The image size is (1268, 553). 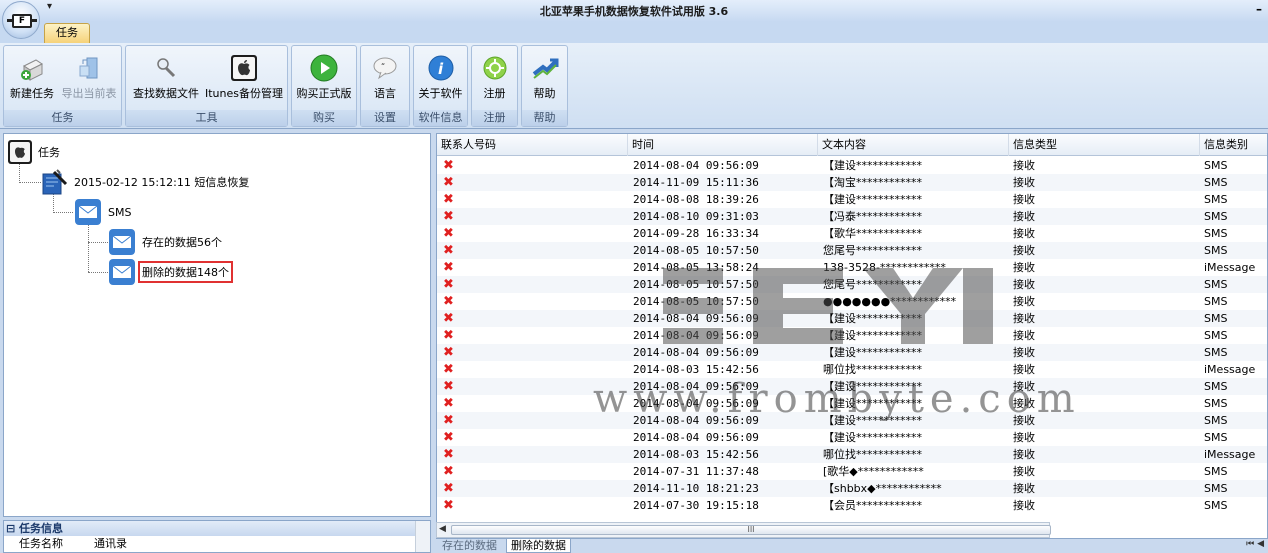 I want to click on app-menu-button: F, so click(x=21, y=20).